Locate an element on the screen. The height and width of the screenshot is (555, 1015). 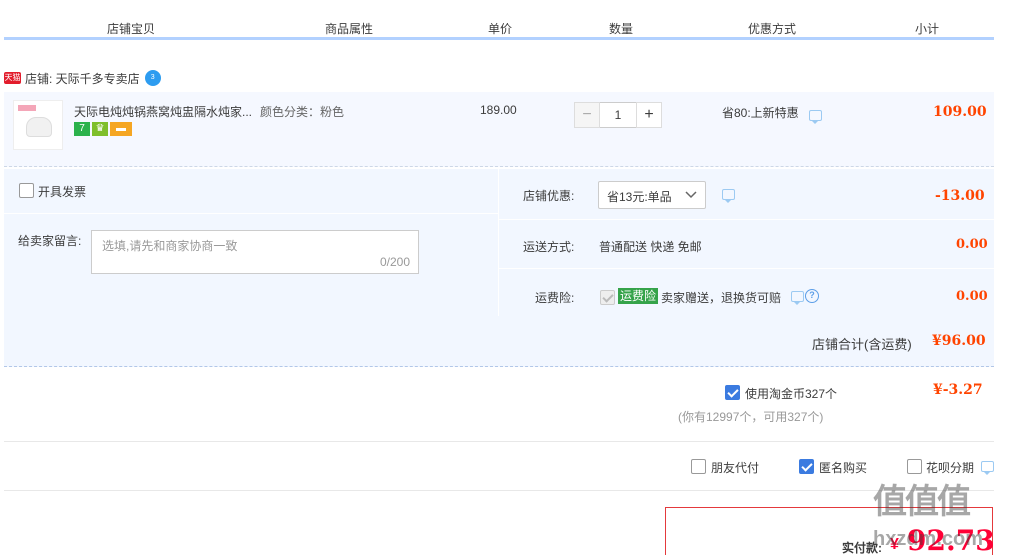
shop-discount-select: 省13元:单品 is located at coordinates (652, 195).